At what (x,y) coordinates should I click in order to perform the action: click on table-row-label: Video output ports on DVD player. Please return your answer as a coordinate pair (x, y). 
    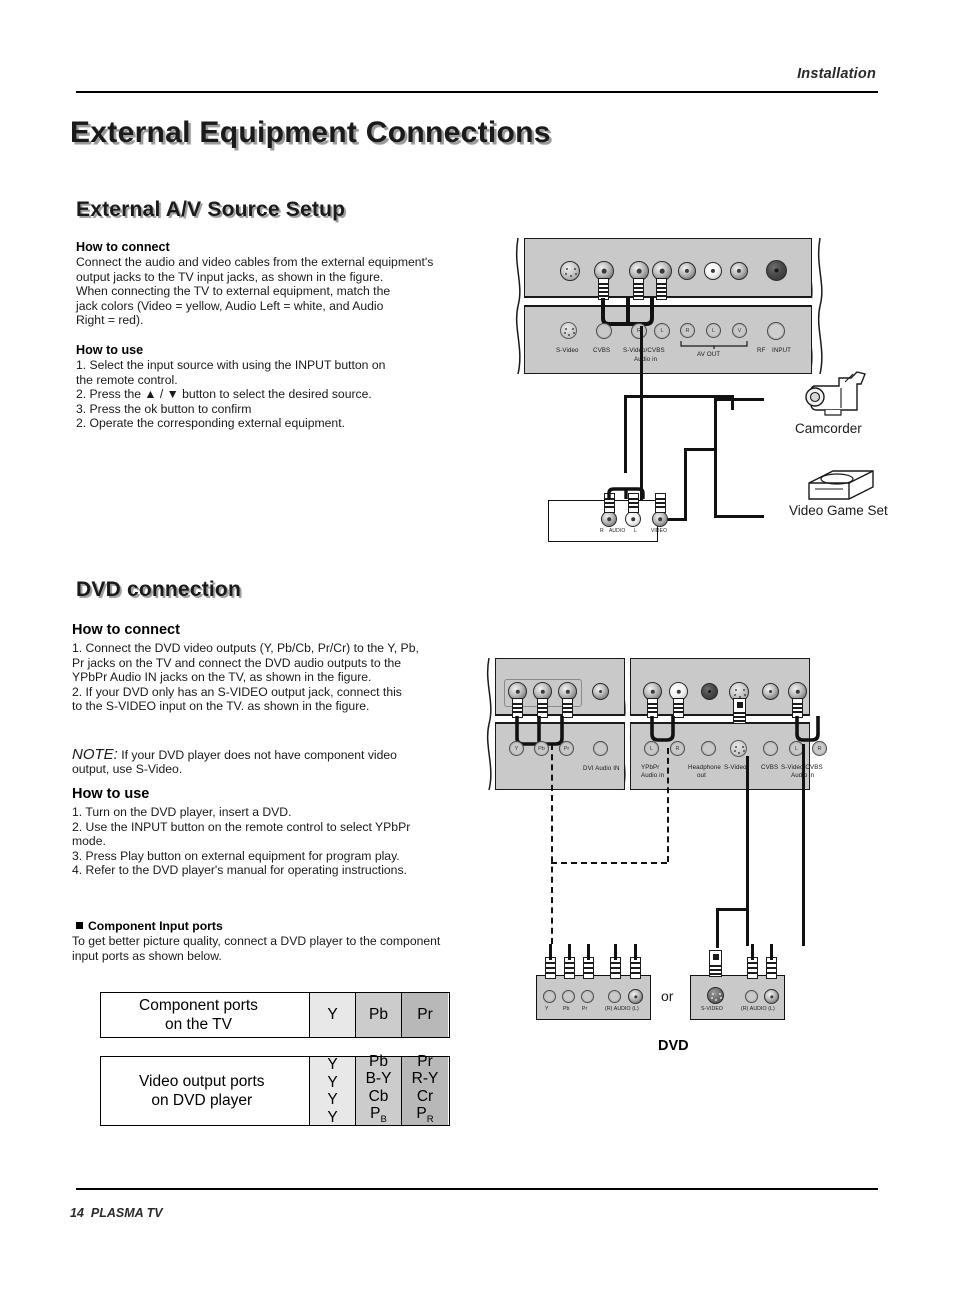
    Looking at the image, I should click on (205, 1091).